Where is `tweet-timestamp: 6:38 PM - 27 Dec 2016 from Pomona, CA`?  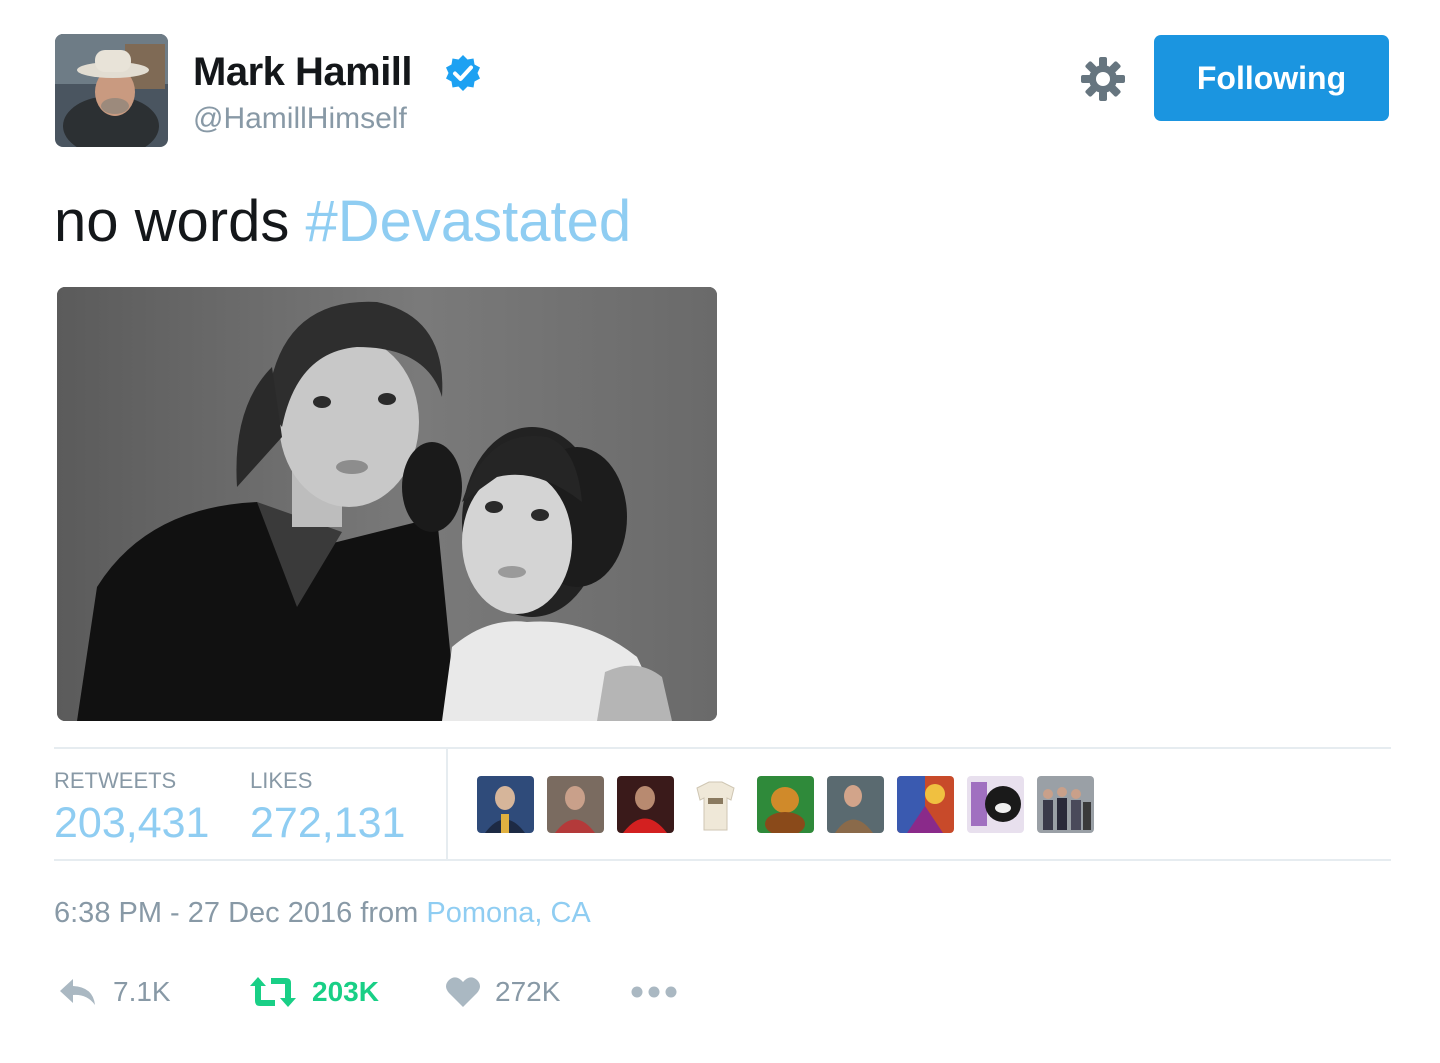 tweet-timestamp: 6:38 PM - 27 Dec 2016 from Pomona, CA is located at coordinates (322, 913).